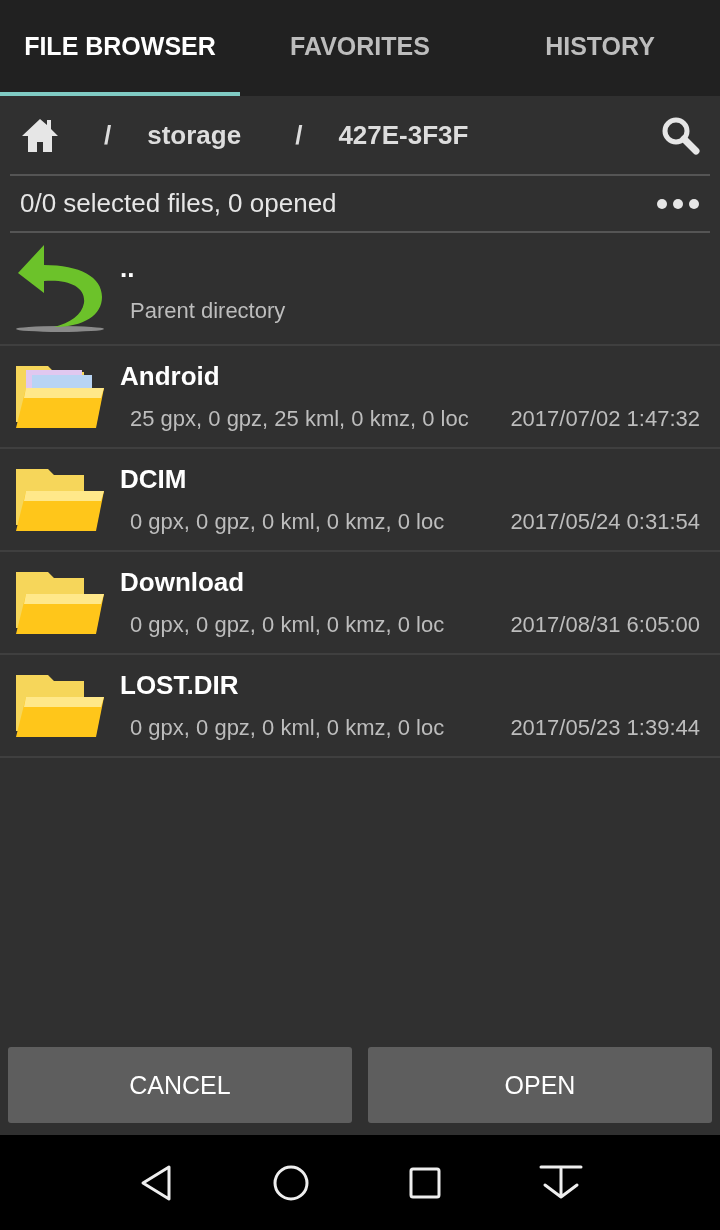  I want to click on entry-detail: 25 gpx, 0 gpz, 25 kml, 0 kmz, 0 loc, so click(299, 419).